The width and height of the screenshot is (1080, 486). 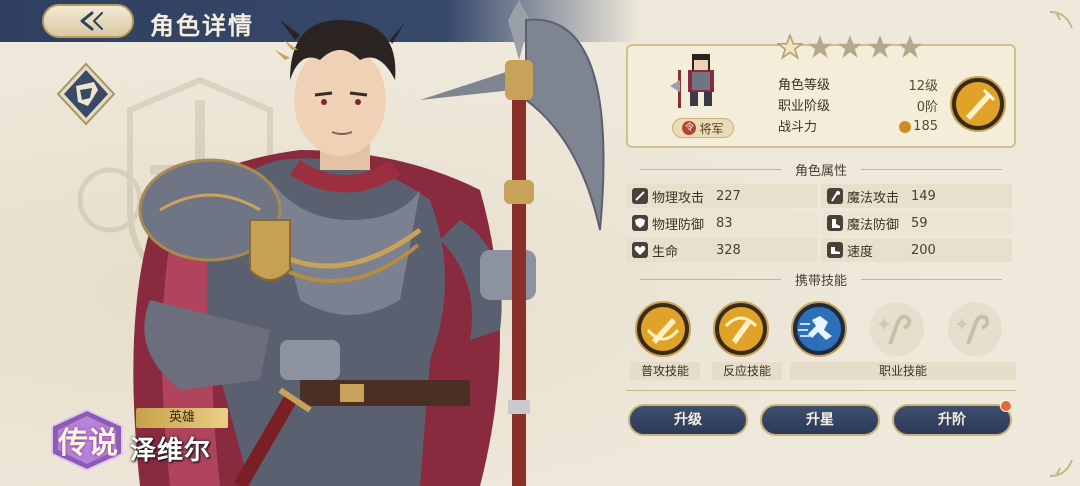 I want to click on attr-magic-defense: 魔法防御 59, so click(x=916, y=223).